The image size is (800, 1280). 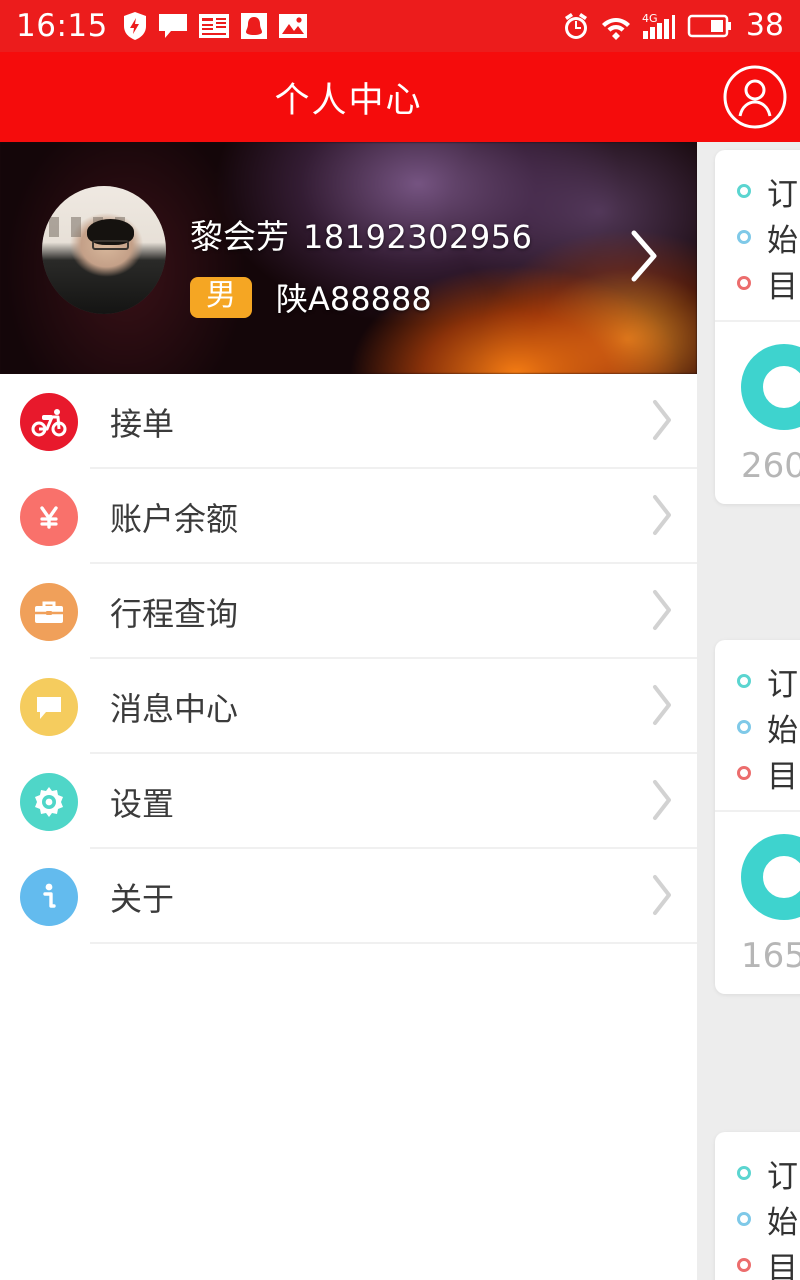 What do you see at coordinates (142, 803) in the screenshot?
I see `menu-item-label: 设置` at bounding box center [142, 803].